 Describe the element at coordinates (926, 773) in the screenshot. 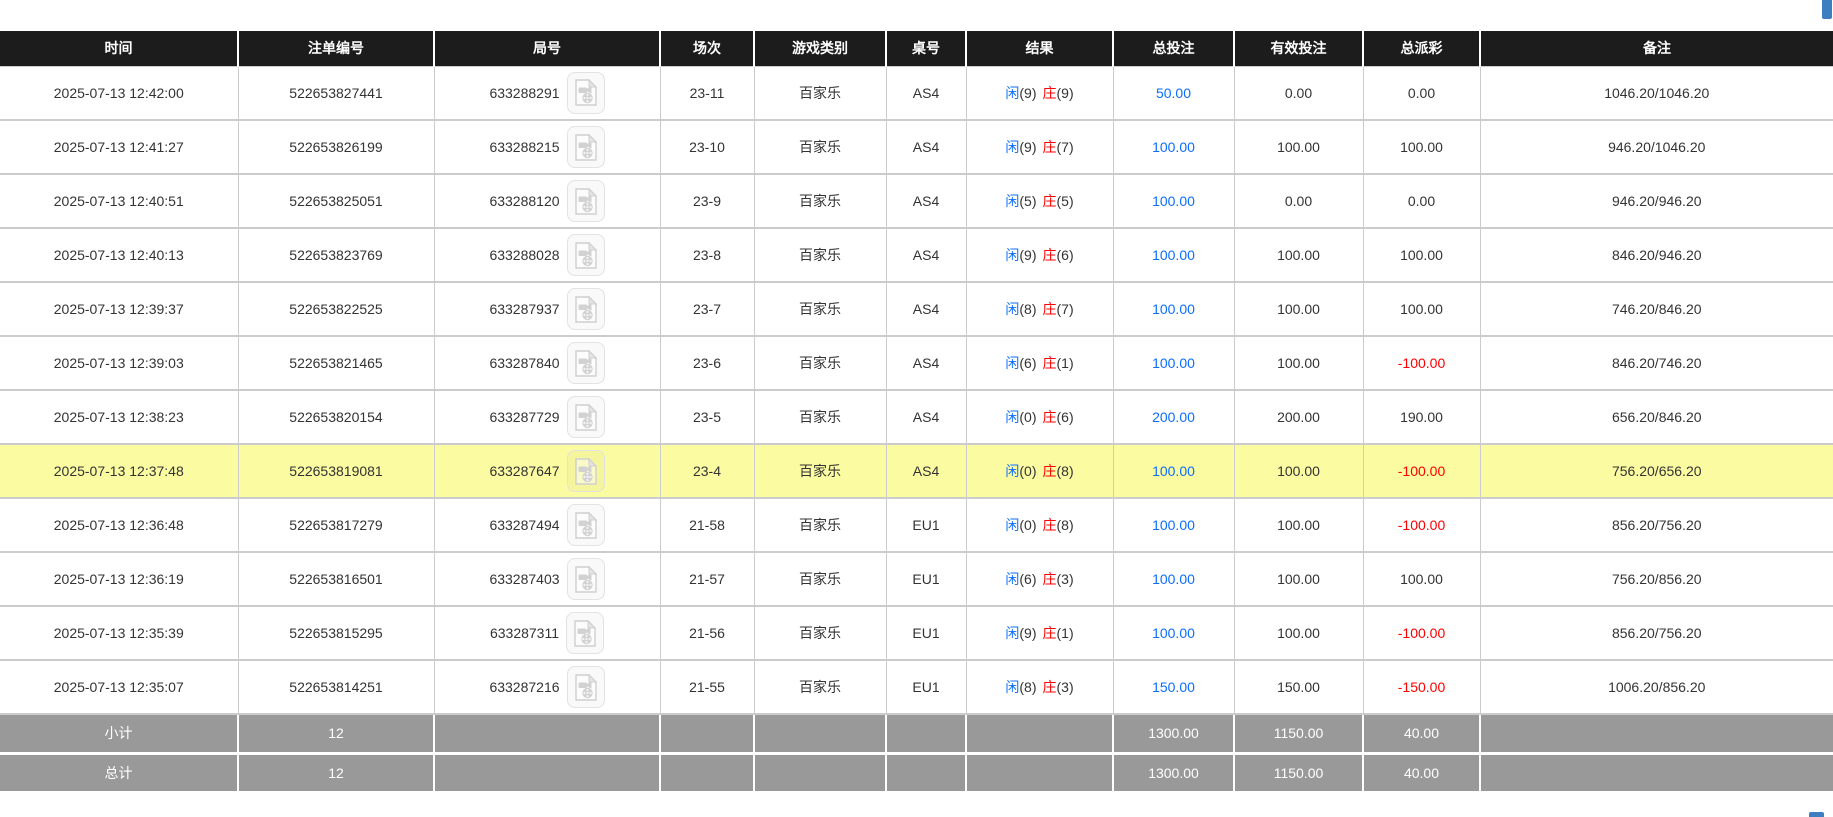

I see `grand-total-empty-table` at that location.